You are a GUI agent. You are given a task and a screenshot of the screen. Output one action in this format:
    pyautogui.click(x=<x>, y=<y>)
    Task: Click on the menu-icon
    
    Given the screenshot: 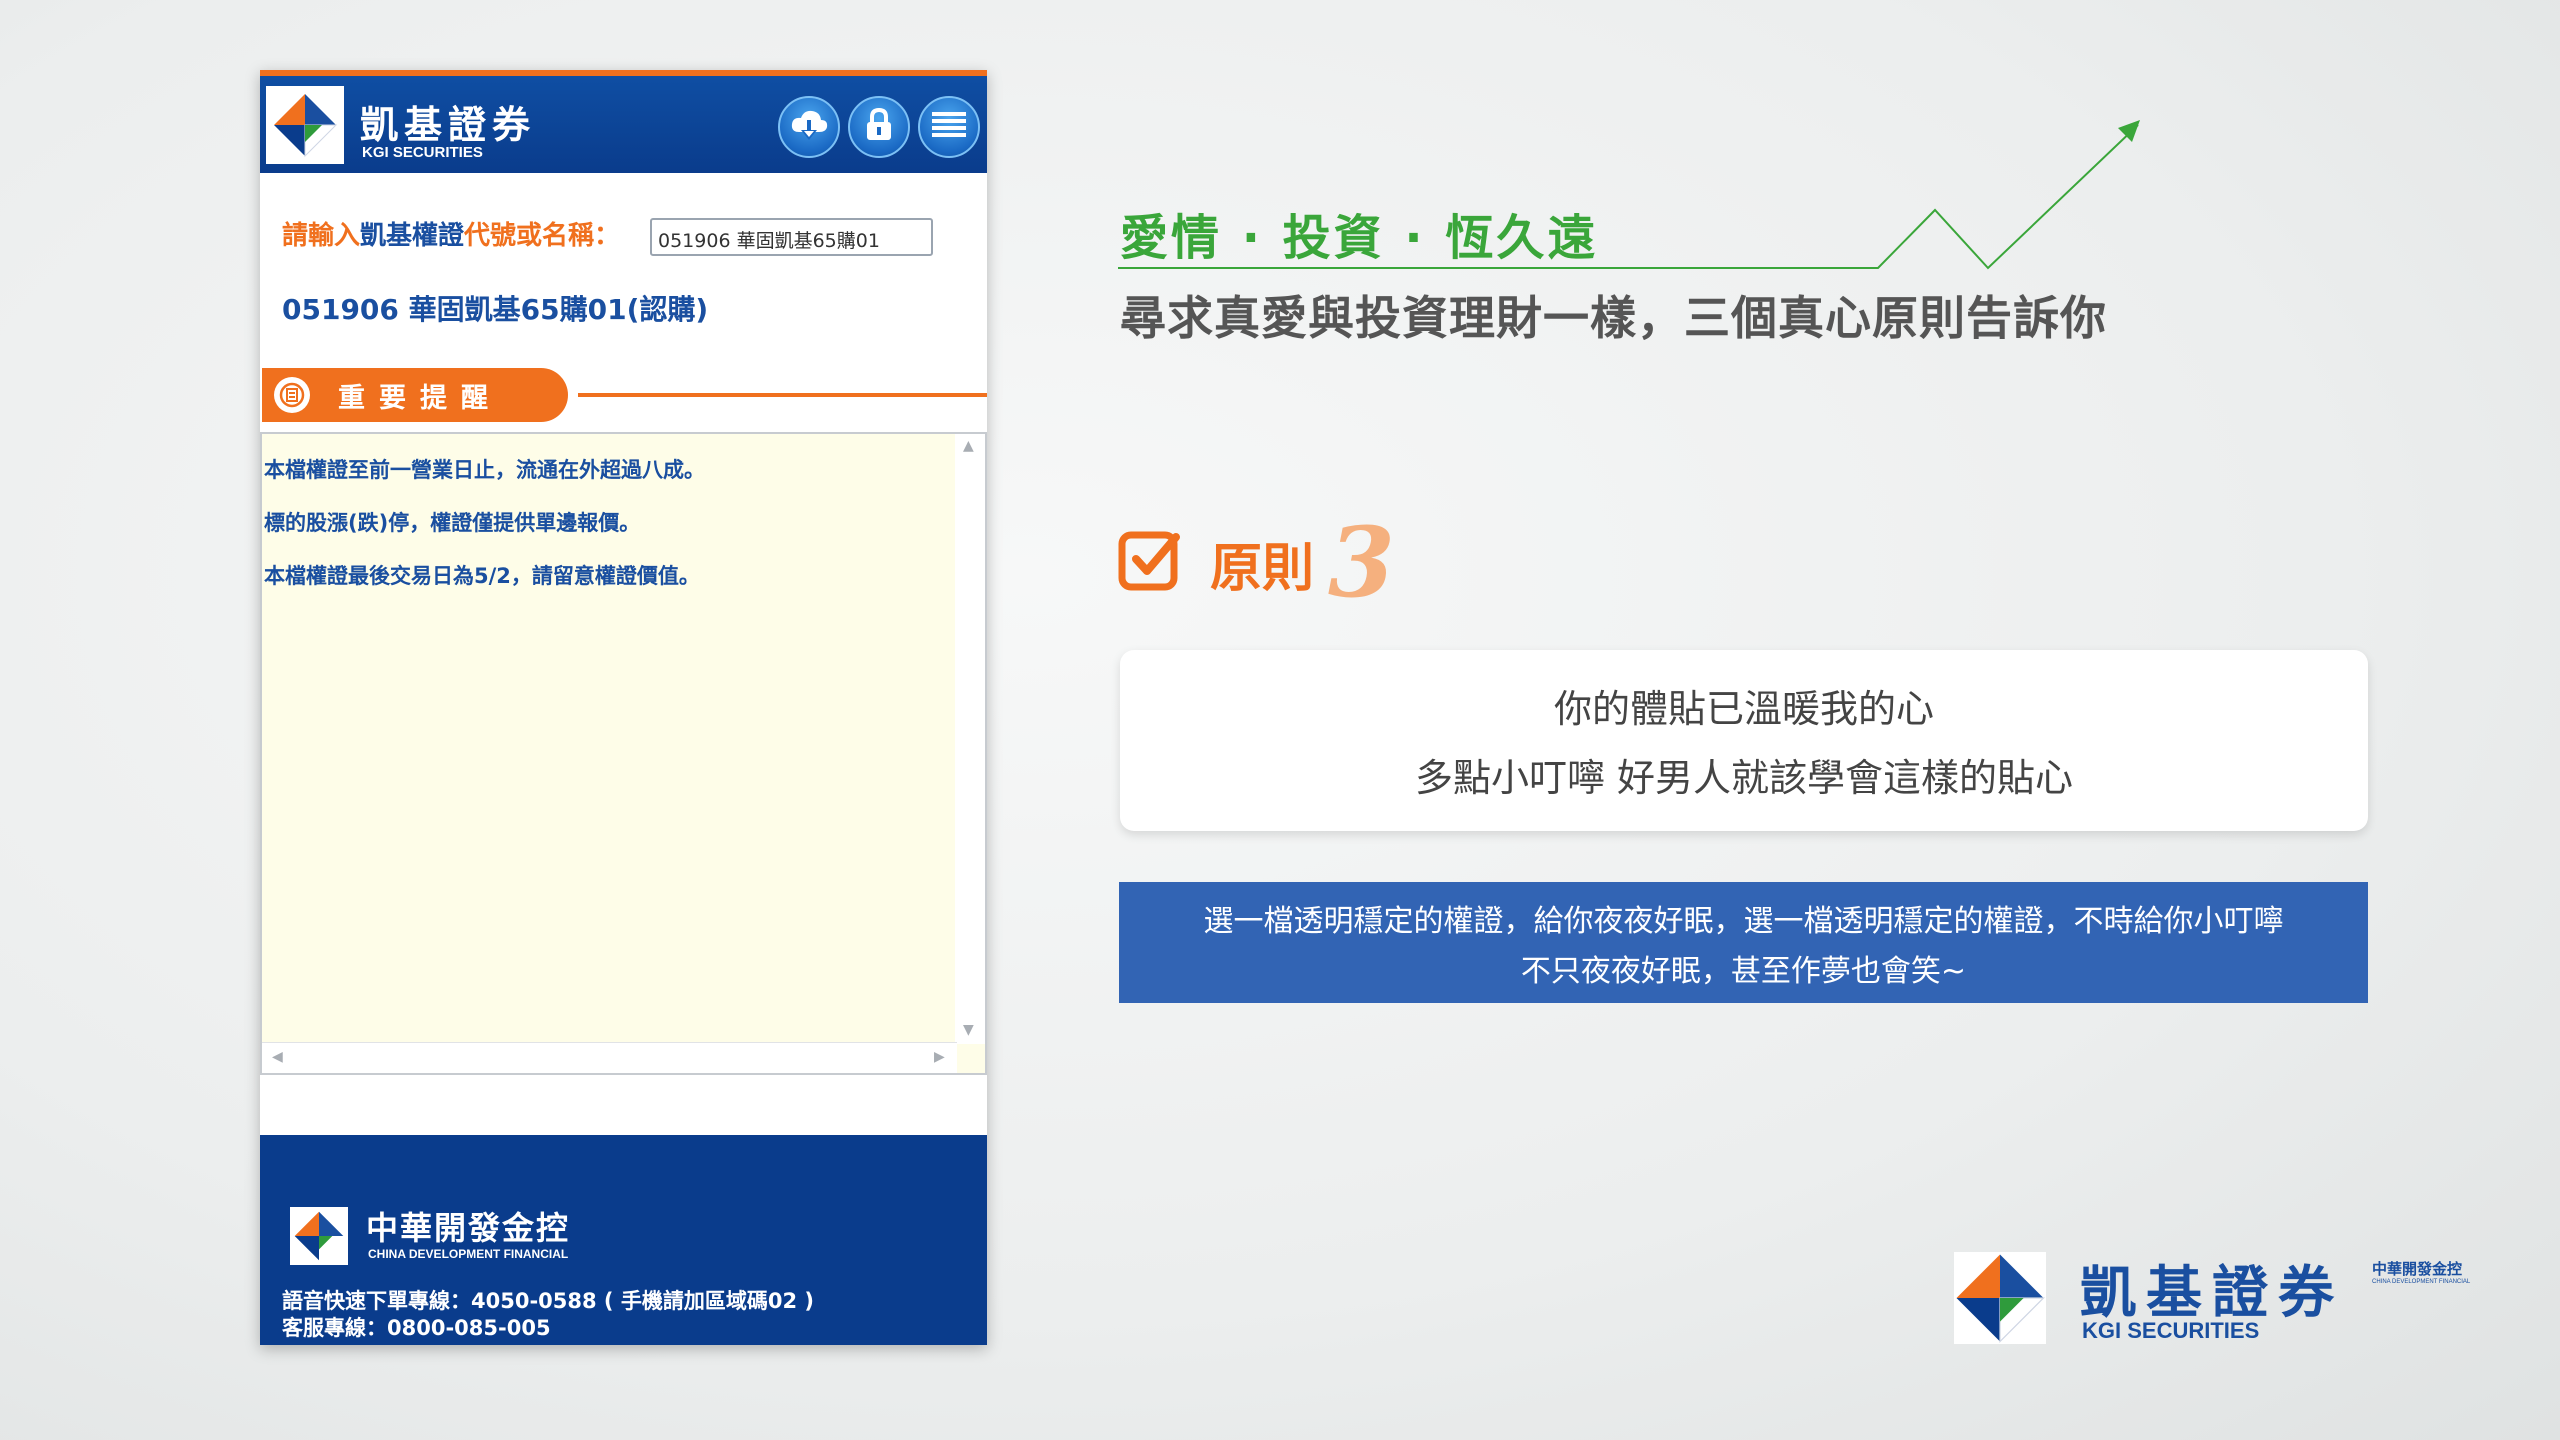 What is the action you would take?
    pyautogui.click(x=949, y=127)
    